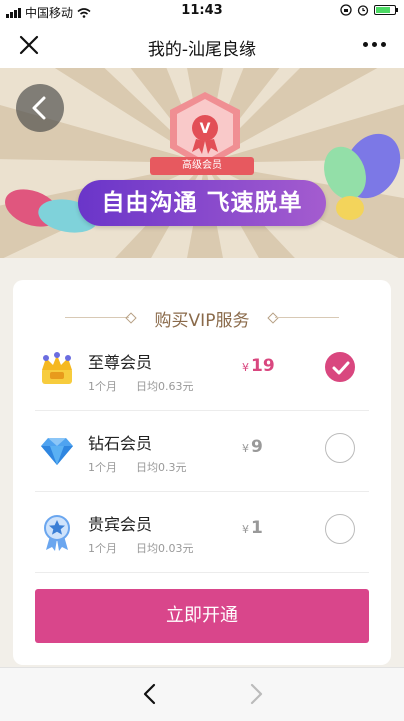 Image resolution: width=404 pixels, height=721 pixels. What do you see at coordinates (202, 572) in the screenshot?
I see `row-divider` at bounding box center [202, 572].